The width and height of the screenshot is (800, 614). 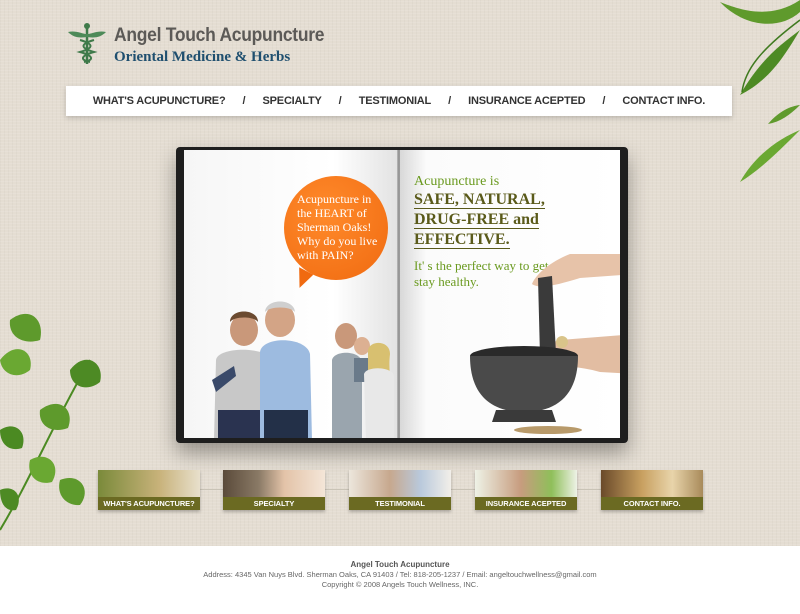 I want to click on thumb-label: INSURANCE ACEPTED, so click(x=526, y=503).